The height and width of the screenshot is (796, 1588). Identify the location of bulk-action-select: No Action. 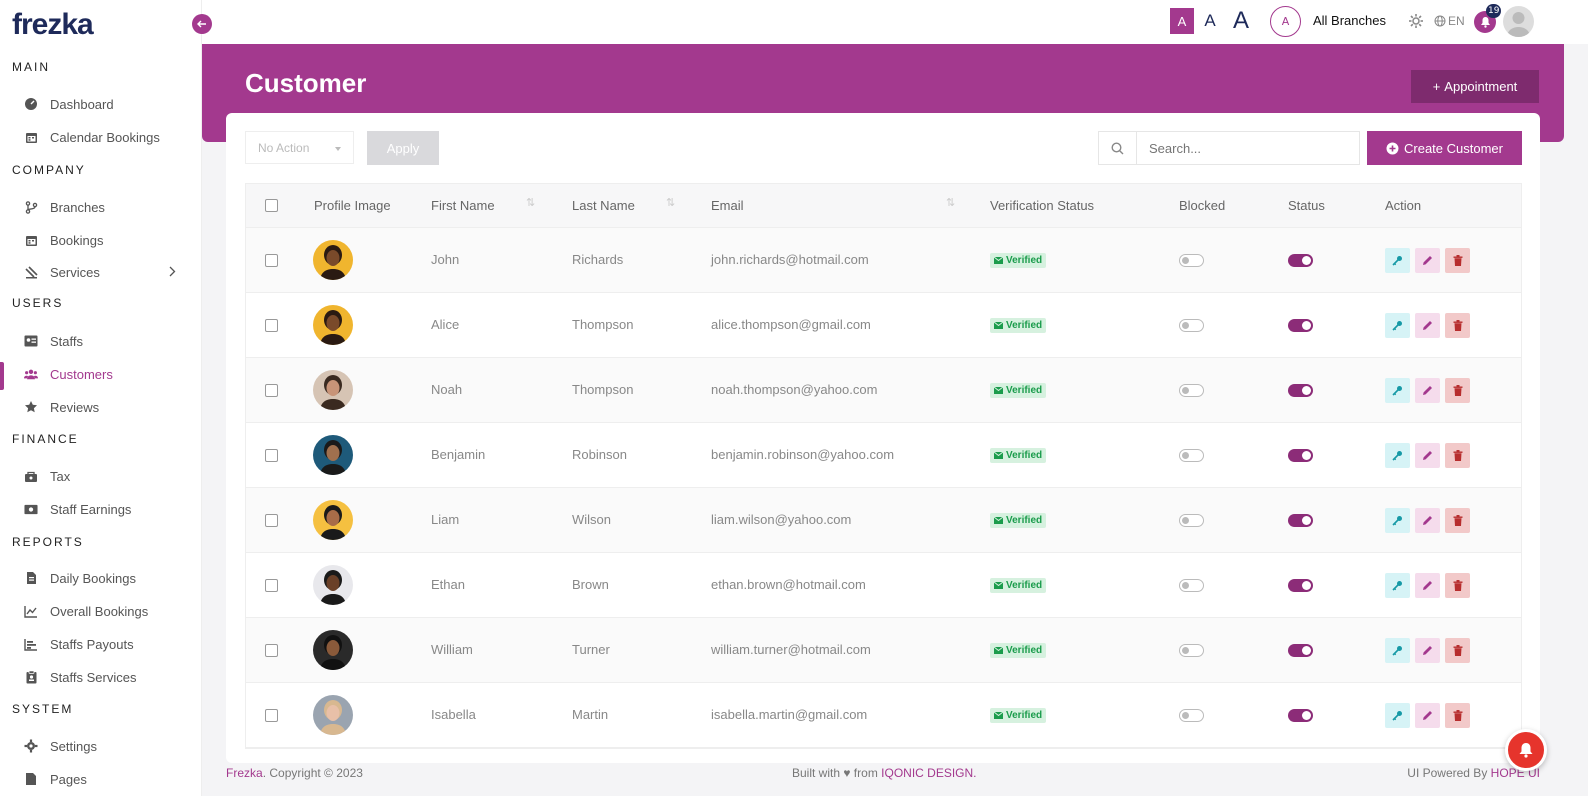
(299, 147).